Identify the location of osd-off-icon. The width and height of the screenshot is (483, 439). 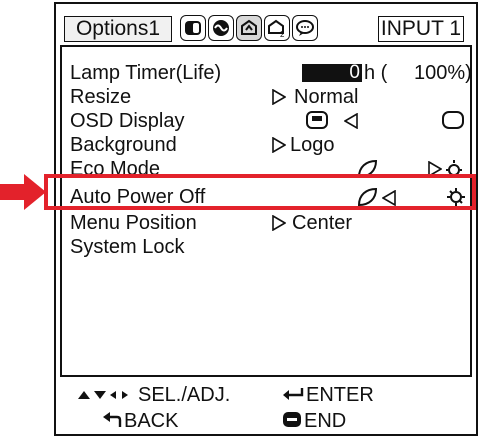
(453, 121).